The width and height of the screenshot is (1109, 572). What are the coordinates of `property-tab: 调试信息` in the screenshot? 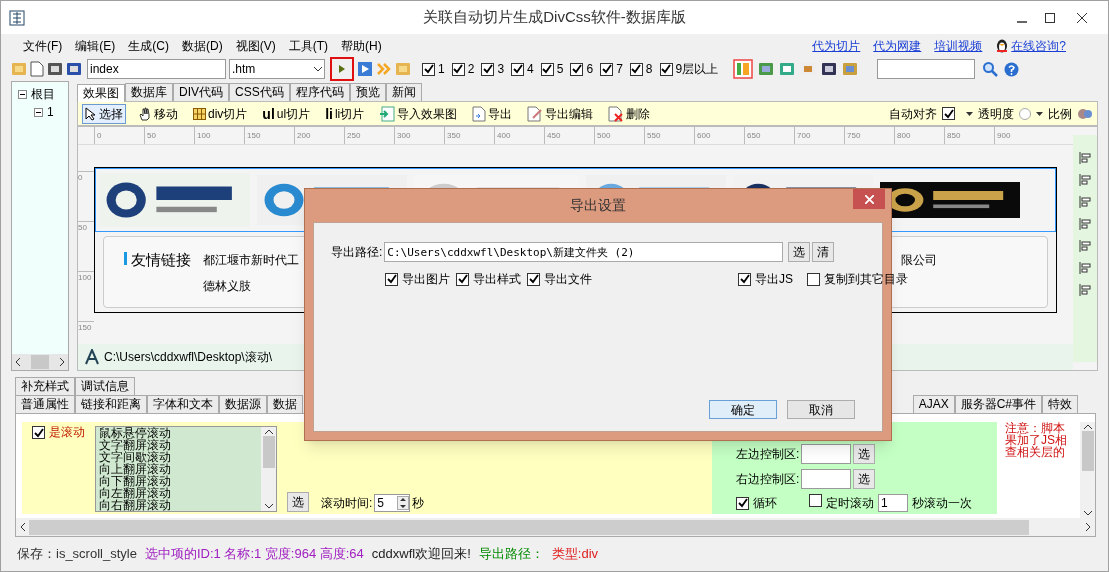 It's located at (105, 386).